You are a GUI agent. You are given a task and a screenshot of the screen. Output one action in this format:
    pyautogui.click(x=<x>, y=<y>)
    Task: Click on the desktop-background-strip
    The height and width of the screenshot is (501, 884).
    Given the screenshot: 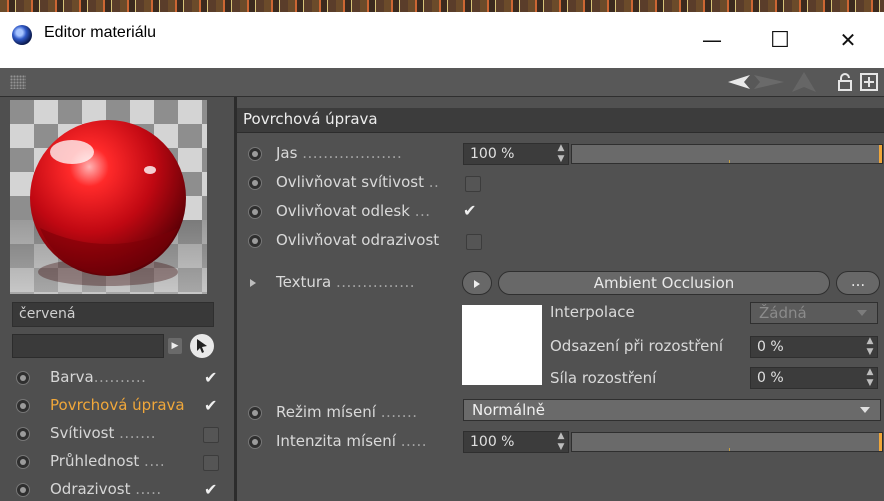 What is the action you would take?
    pyautogui.click(x=442, y=6)
    